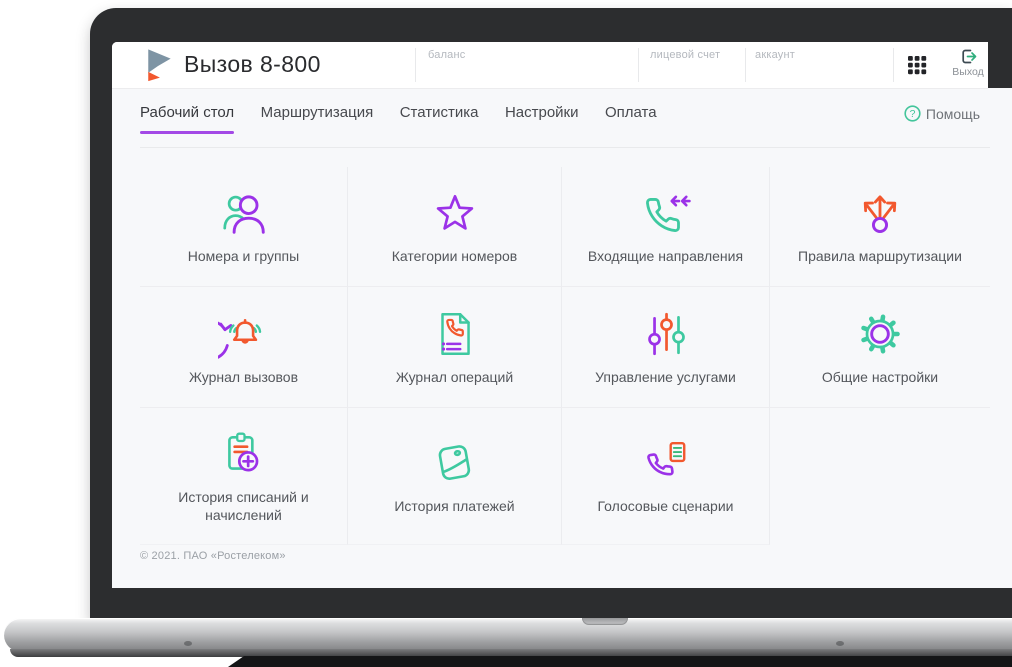  I want to click on tile-call-log: Журнал вызовов, so click(244, 347).